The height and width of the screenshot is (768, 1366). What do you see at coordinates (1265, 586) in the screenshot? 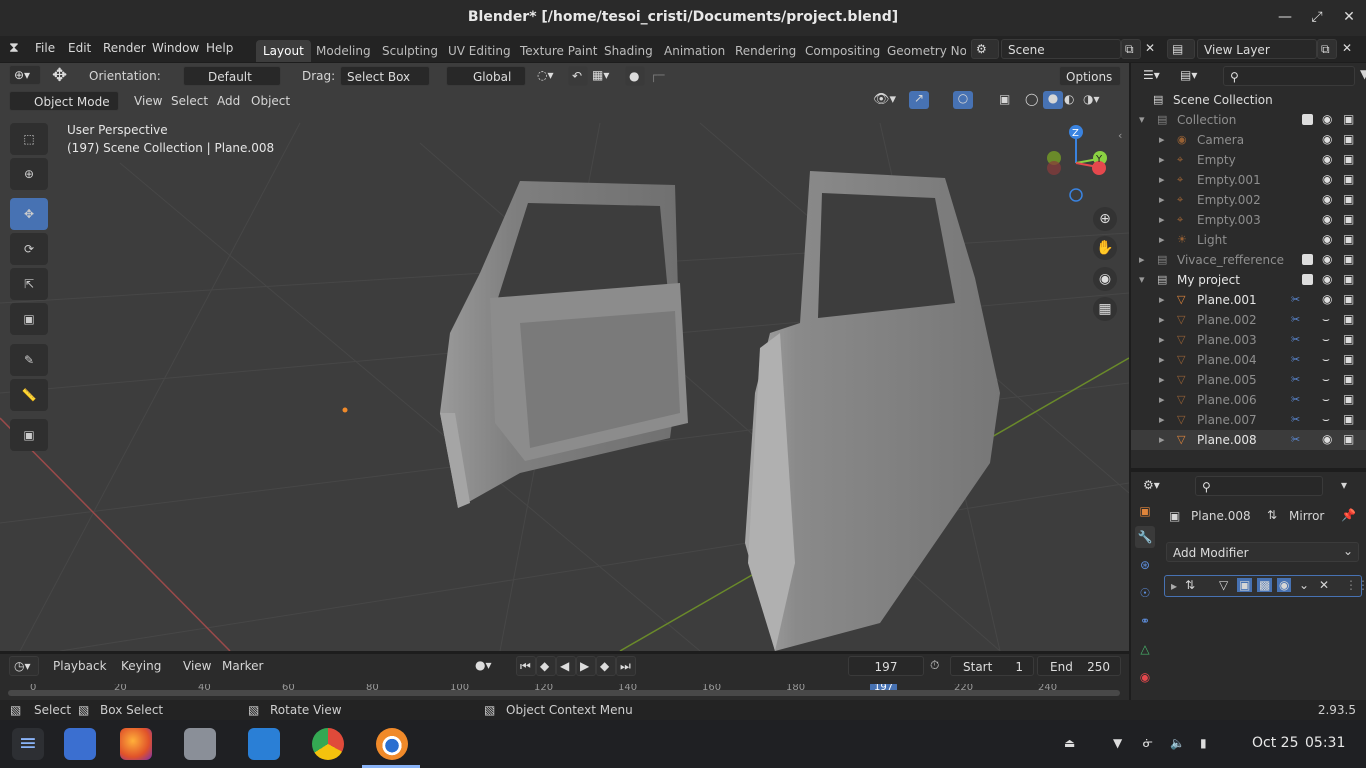
I see `mirror-modifier-panel: ▸ ⇅ ▽ ▣ ▩ ◉ ⌄ ✕ ⋮⋮` at bounding box center [1265, 586].